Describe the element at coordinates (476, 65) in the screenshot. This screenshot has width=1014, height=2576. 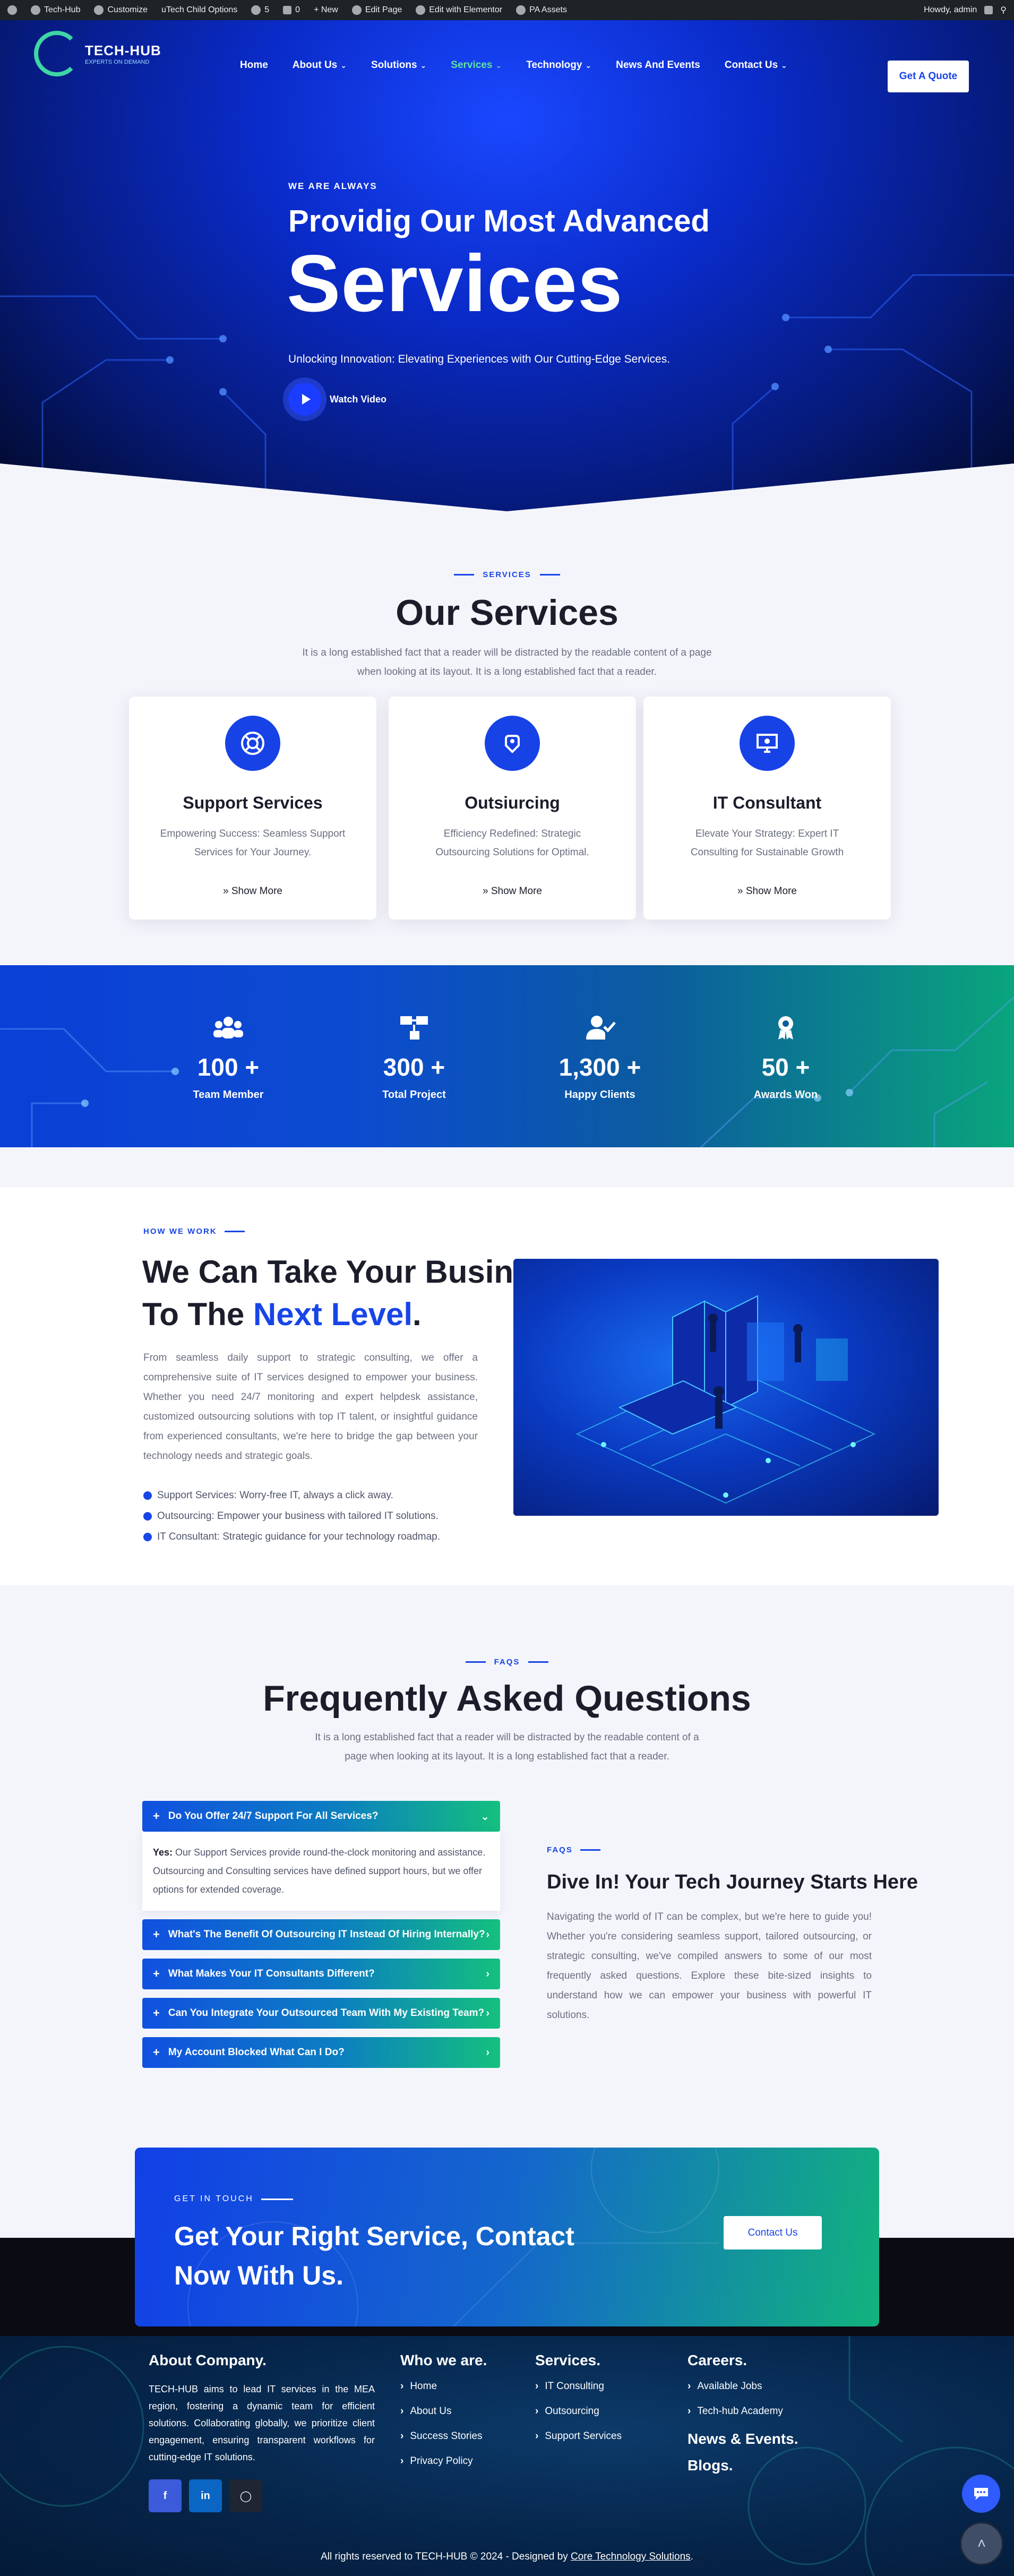
I see `nav-item-services: Services ⌄` at that location.